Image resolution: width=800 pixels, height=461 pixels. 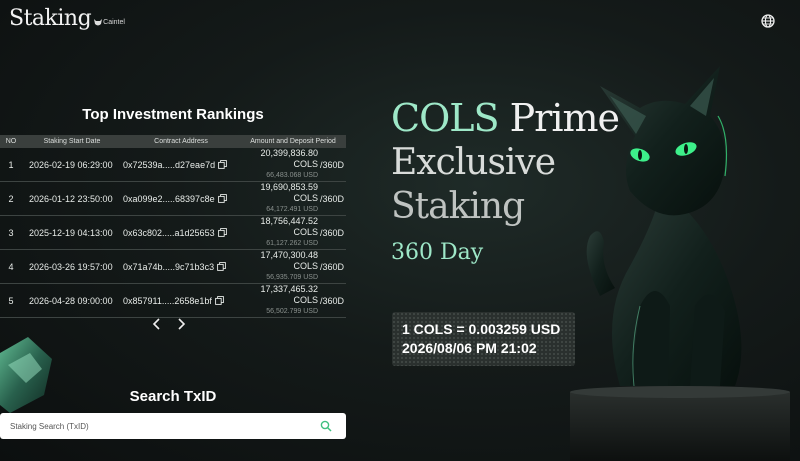 I want to click on search-input, so click(x=155, y=426).